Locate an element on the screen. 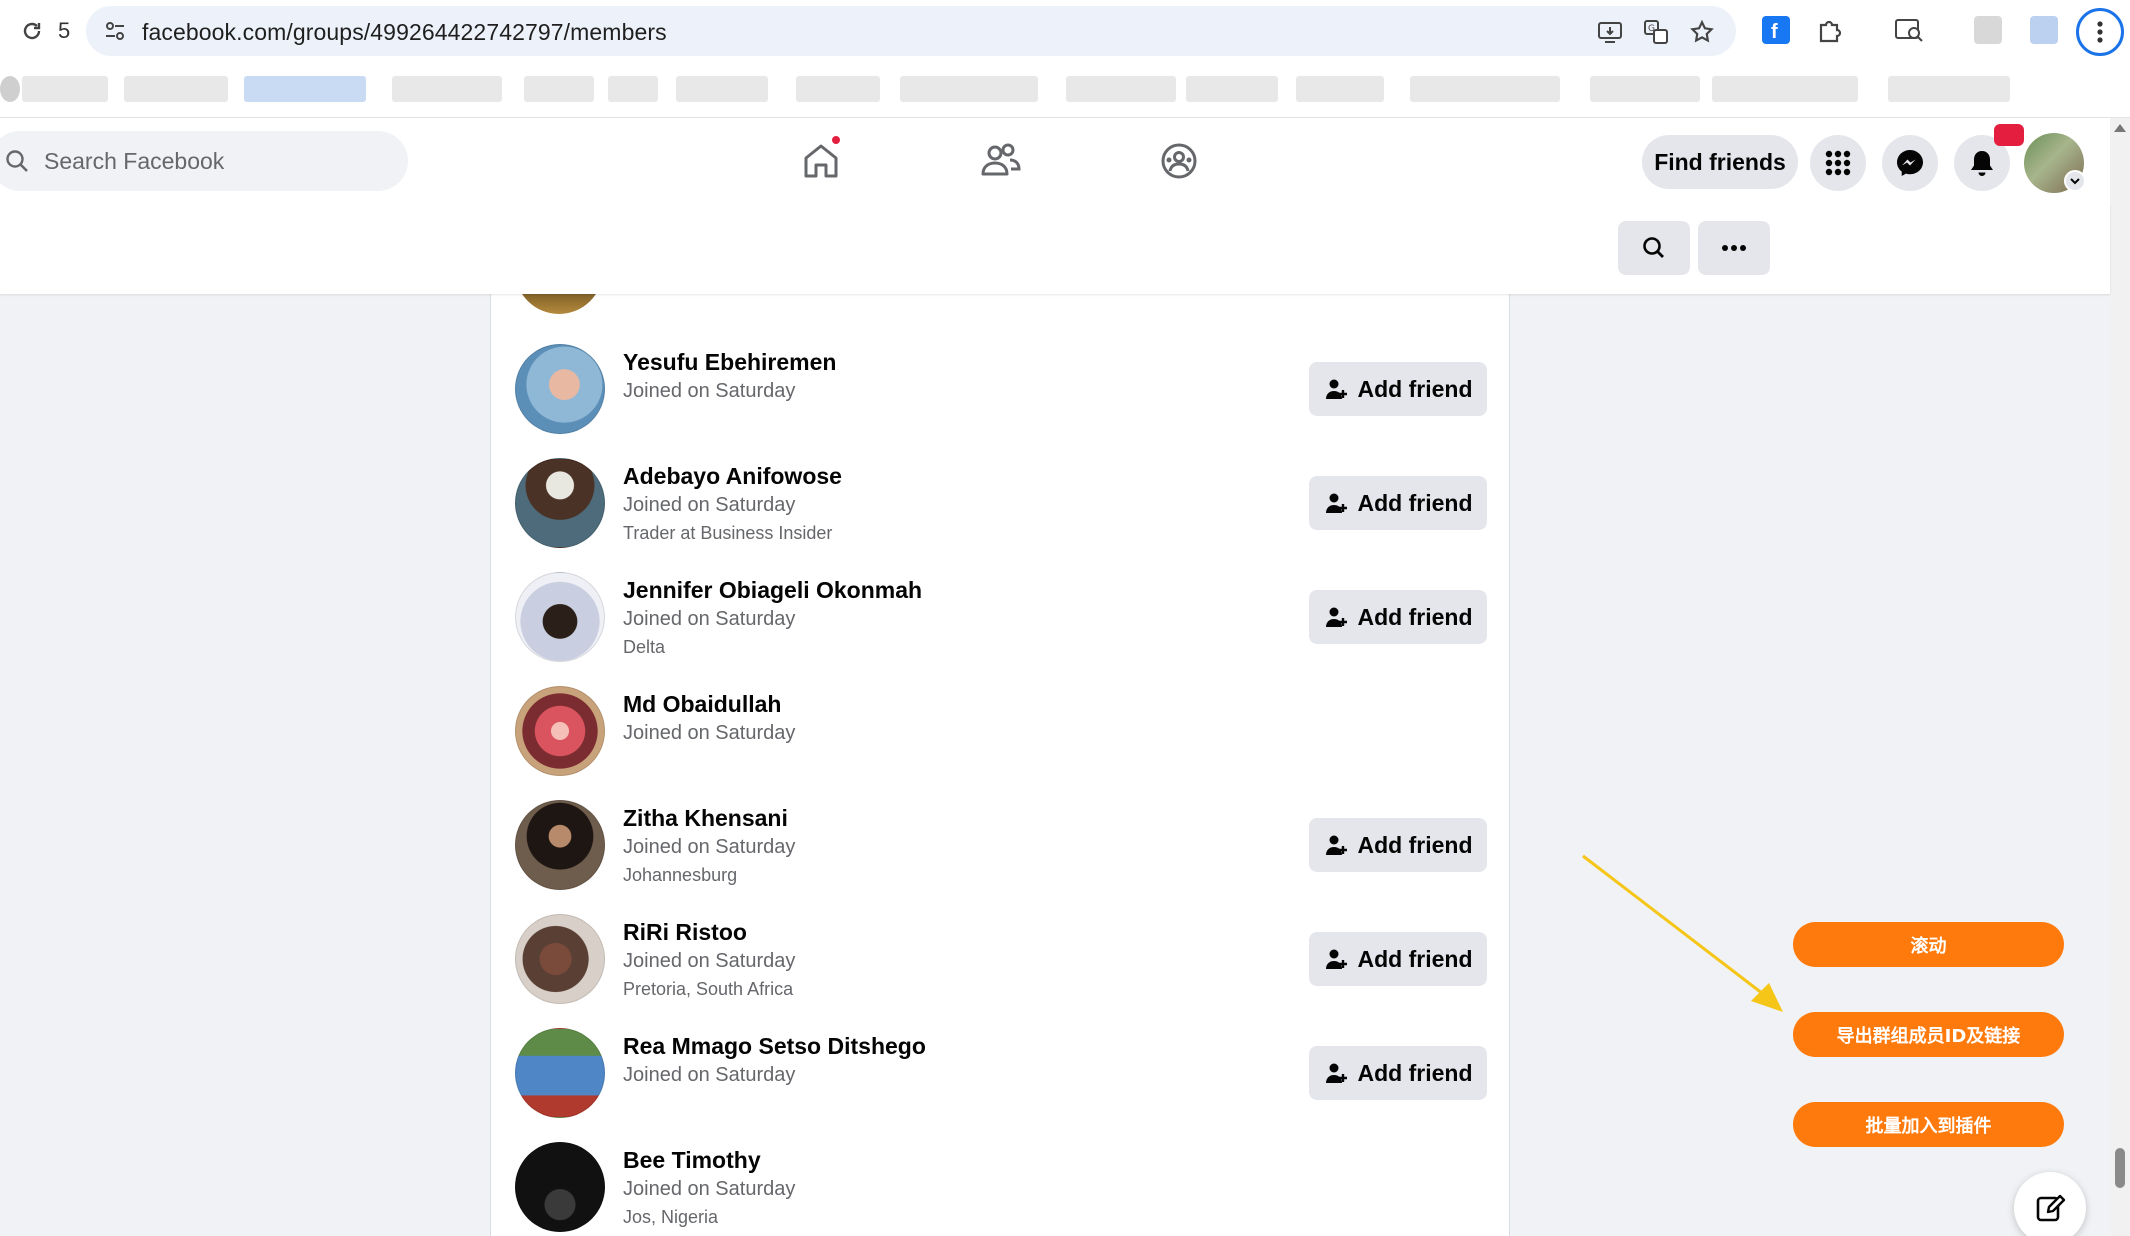  member-info: Johannesburg is located at coordinates (680, 875).